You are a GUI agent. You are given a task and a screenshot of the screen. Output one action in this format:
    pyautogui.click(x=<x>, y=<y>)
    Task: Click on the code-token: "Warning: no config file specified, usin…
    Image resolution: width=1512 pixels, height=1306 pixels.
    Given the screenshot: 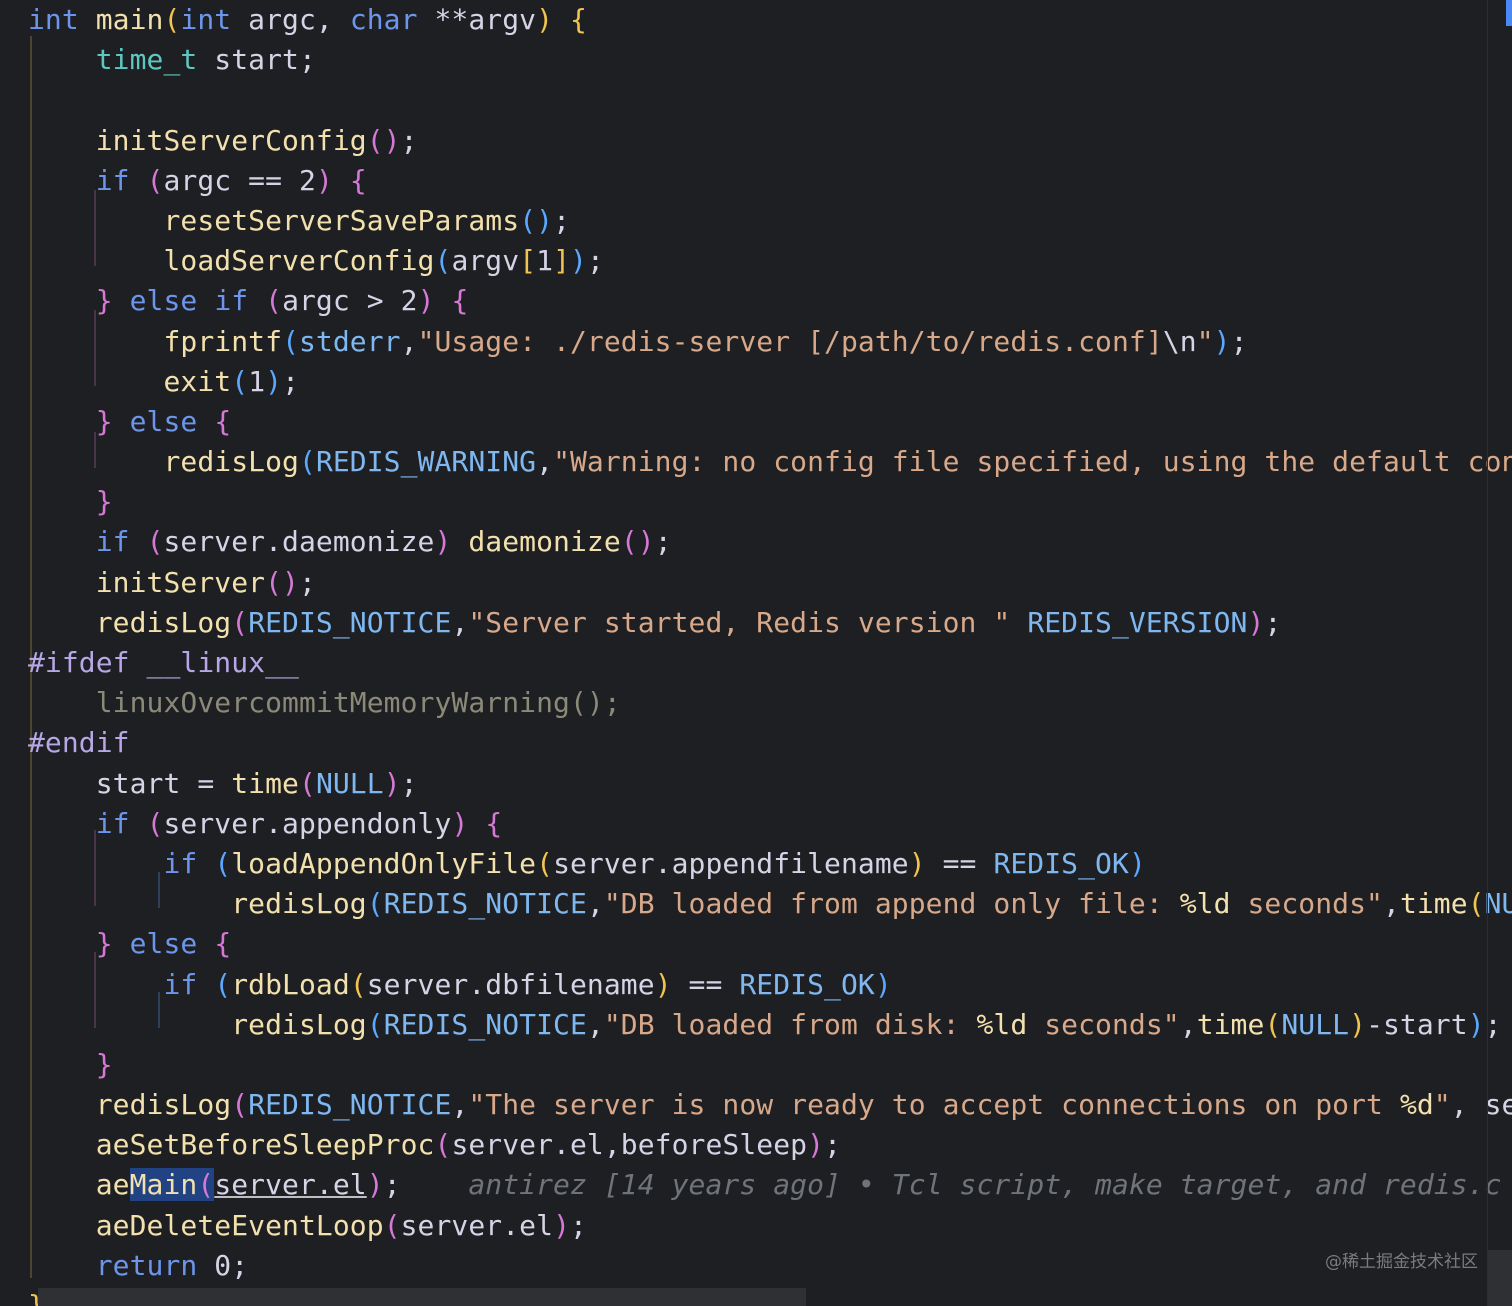 What is the action you would take?
    pyautogui.click(x=1032, y=462)
    